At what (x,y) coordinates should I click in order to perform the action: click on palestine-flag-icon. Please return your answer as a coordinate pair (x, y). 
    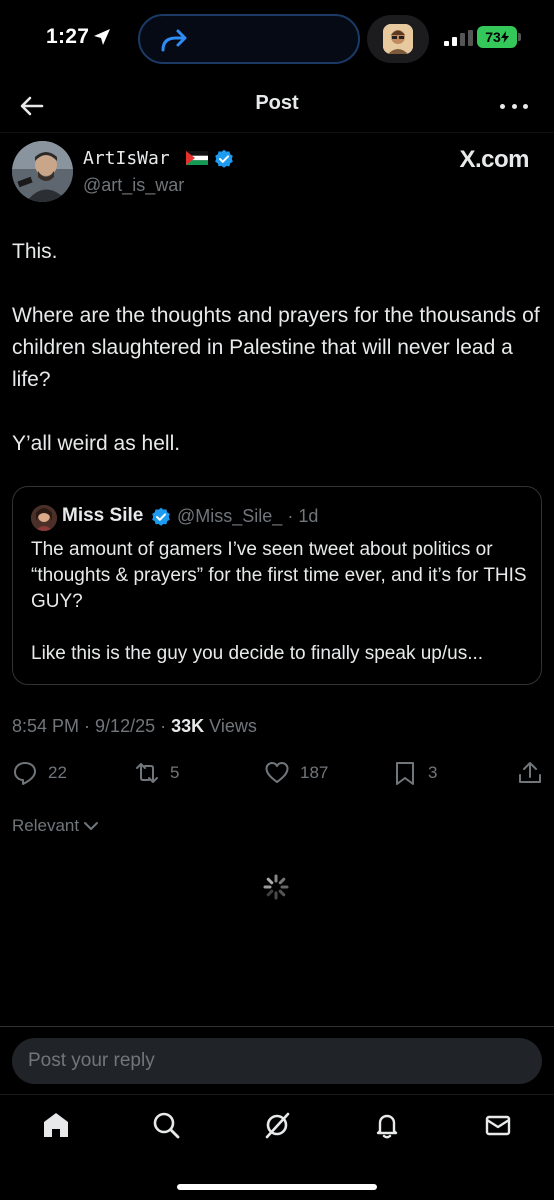
    Looking at the image, I should click on (197, 158).